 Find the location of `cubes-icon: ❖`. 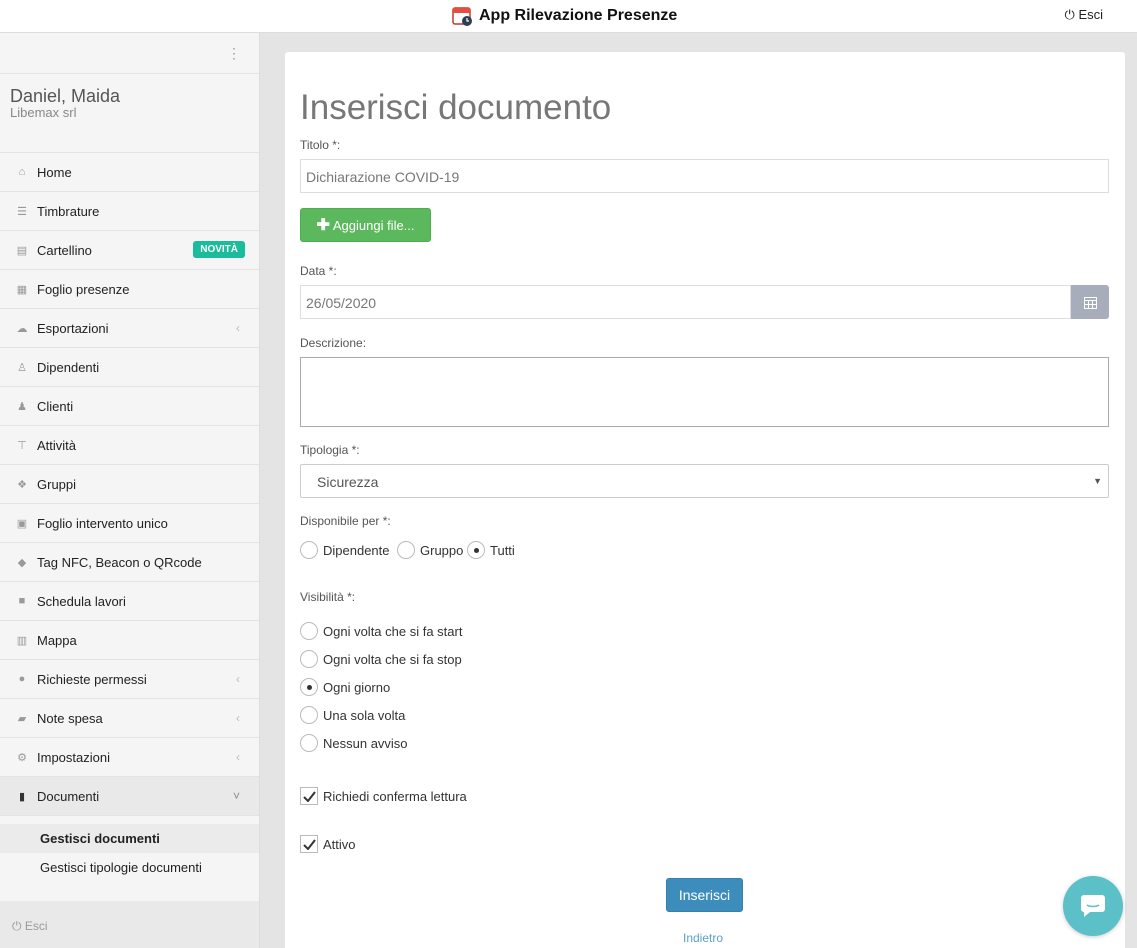

cubes-icon: ❖ is located at coordinates (22, 484).